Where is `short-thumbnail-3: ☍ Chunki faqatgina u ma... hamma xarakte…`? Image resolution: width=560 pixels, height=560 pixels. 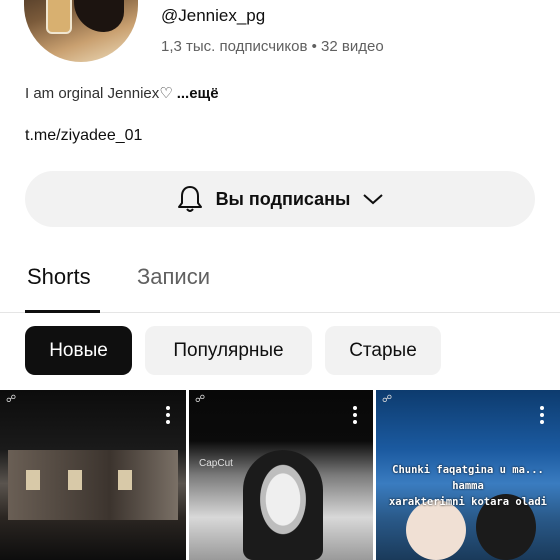 short-thumbnail-3: ☍ Chunki faqatgina u ma... hamma xarakte… is located at coordinates (468, 475).